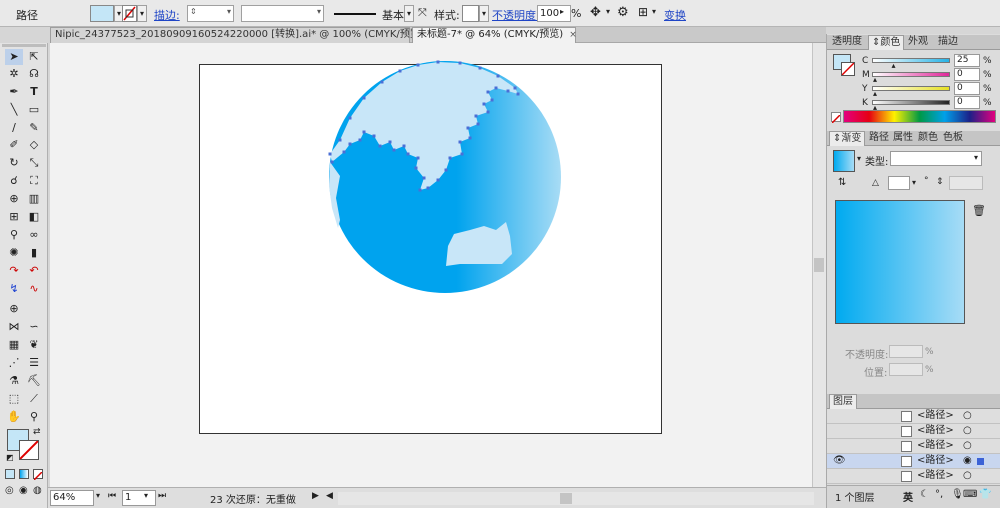 The image size is (1000, 508). Describe the element at coordinates (102, 13) in the screenshot. I see `fill-swatch` at that location.